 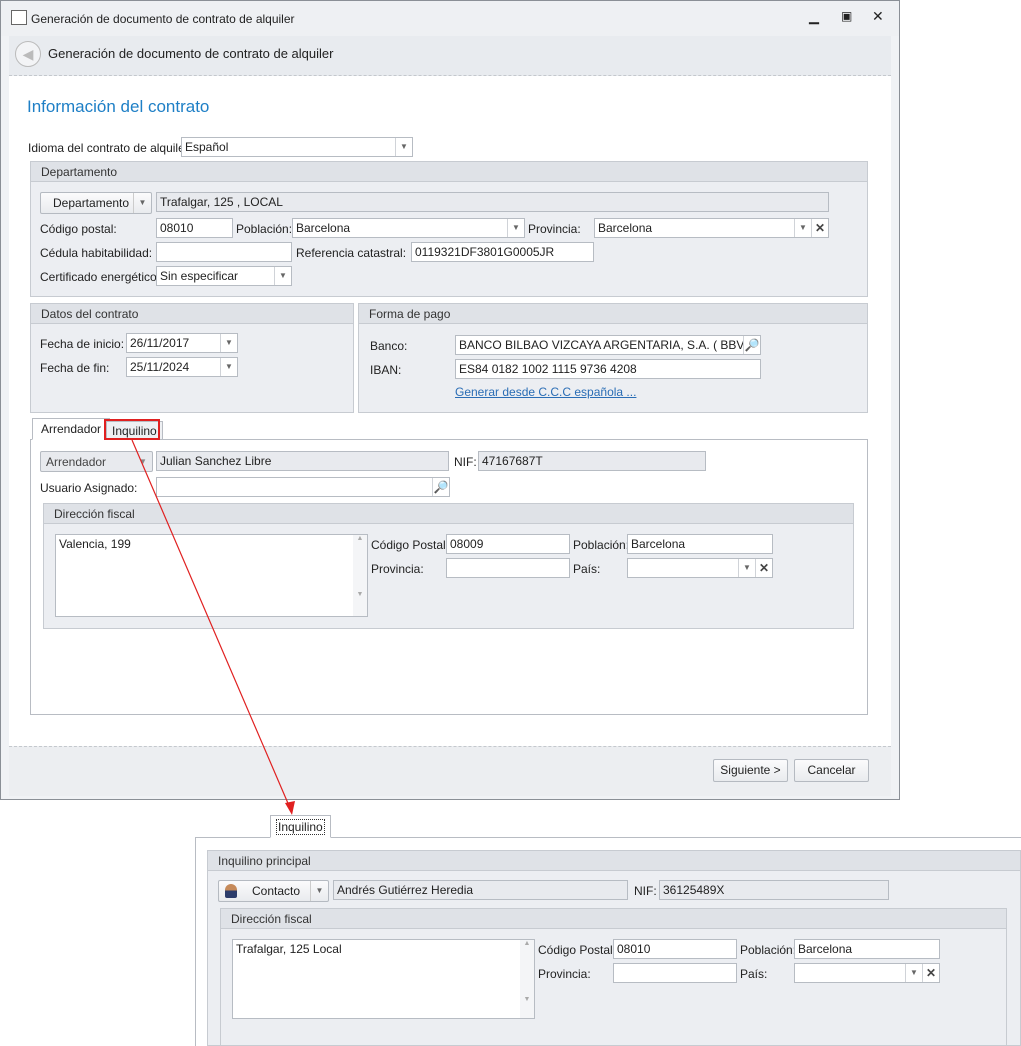 I want to click on group-header: Inquilino principal, so click(x=614, y=861).